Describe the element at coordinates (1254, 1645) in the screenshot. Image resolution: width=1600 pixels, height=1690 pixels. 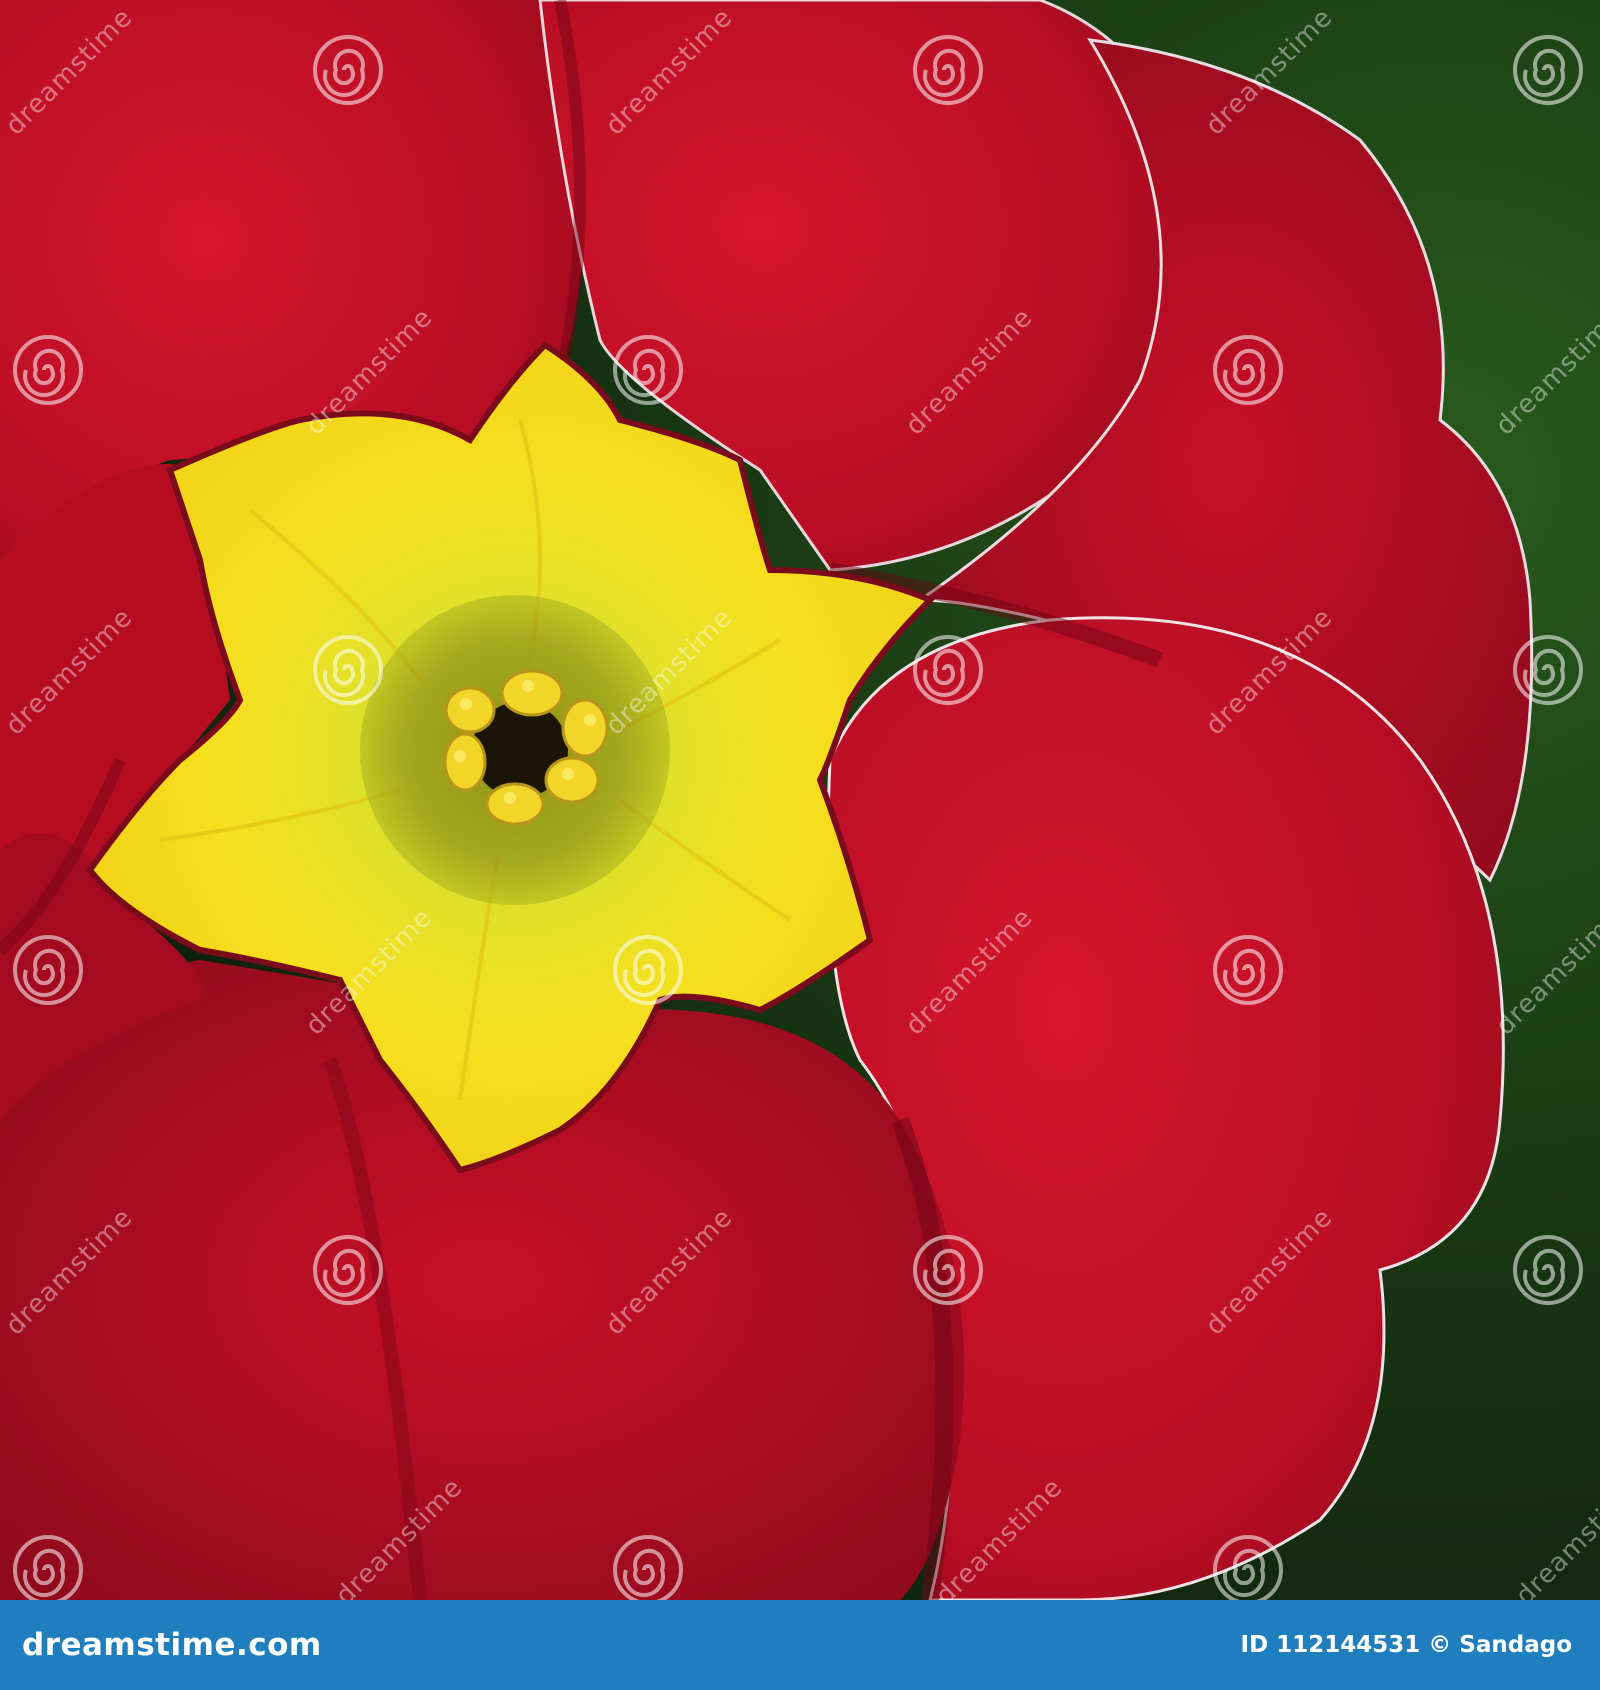
I see `id-label: ID` at that location.